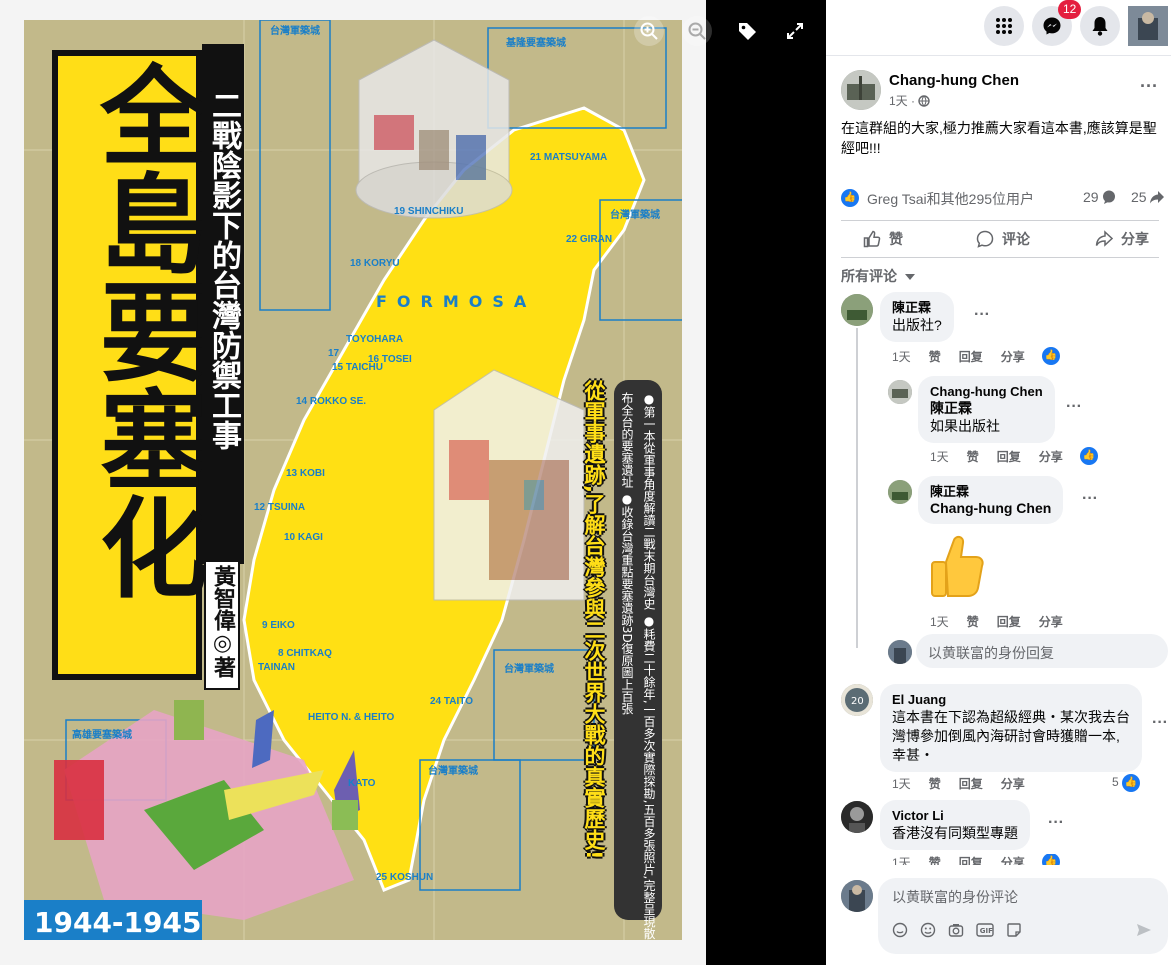 This screenshot has height=965, width=1171. I want to click on reply-bubble: 陳正霖 Chang-hung Chen, so click(991, 500).